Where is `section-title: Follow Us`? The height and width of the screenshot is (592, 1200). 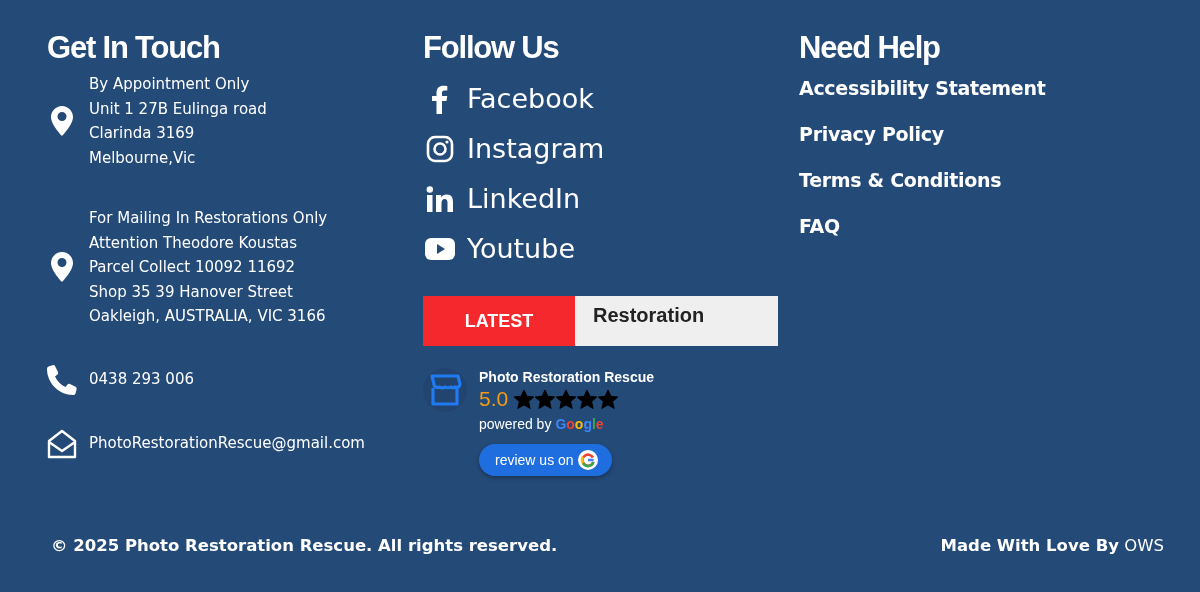
section-title: Follow Us is located at coordinates (491, 48).